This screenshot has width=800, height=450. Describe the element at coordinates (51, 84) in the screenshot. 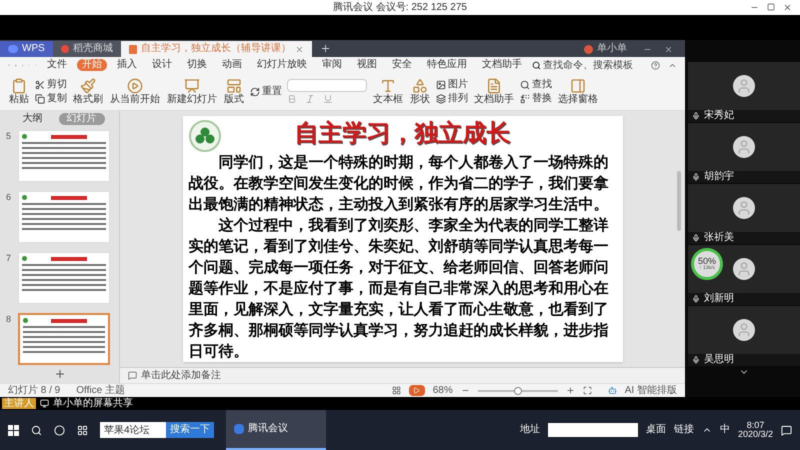

I see `ribbon-small-button: 剪切` at that location.